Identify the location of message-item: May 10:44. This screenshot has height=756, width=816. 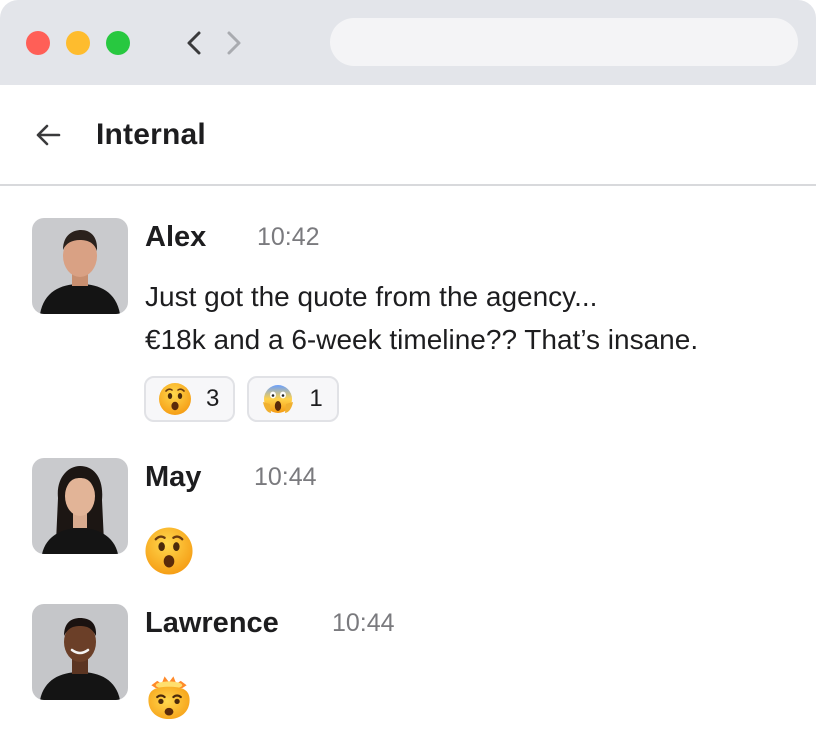
(412, 518).